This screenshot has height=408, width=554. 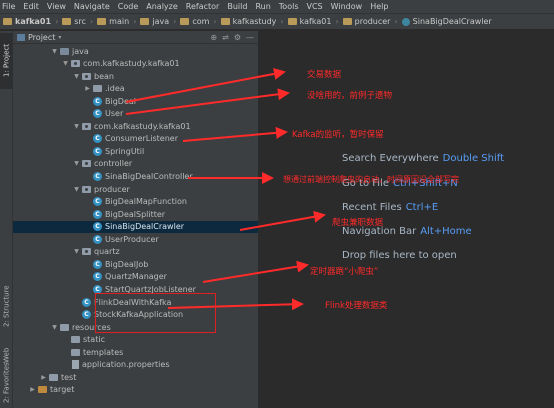 I want to click on tree-row: C SinaBigDealCrawler, so click(x=135, y=226).